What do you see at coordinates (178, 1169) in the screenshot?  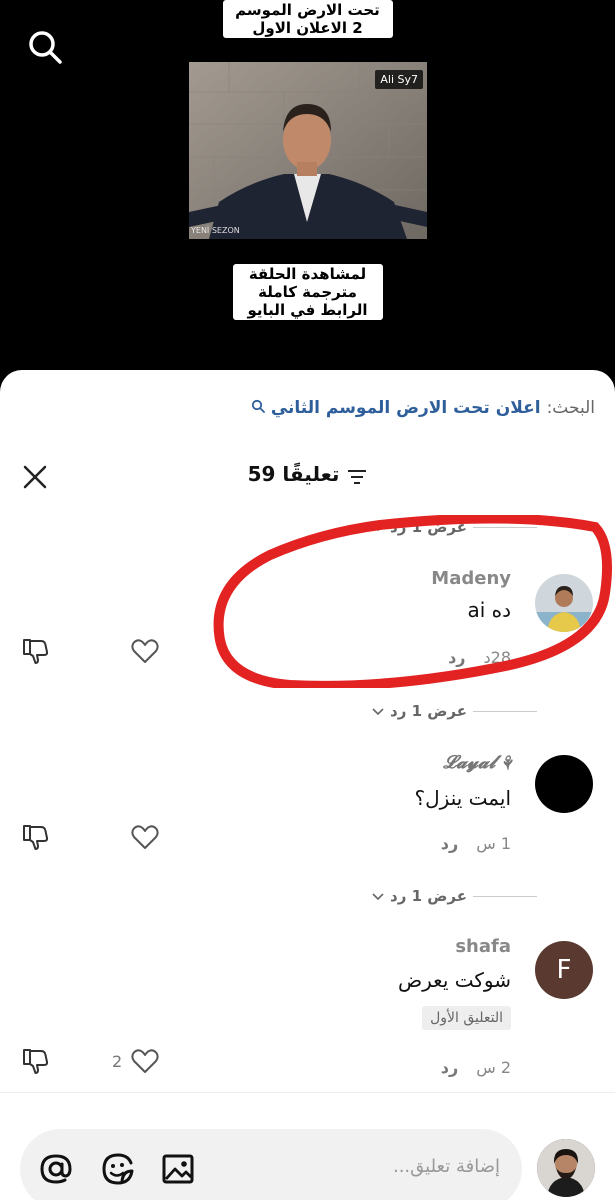 I see `image-icon` at bounding box center [178, 1169].